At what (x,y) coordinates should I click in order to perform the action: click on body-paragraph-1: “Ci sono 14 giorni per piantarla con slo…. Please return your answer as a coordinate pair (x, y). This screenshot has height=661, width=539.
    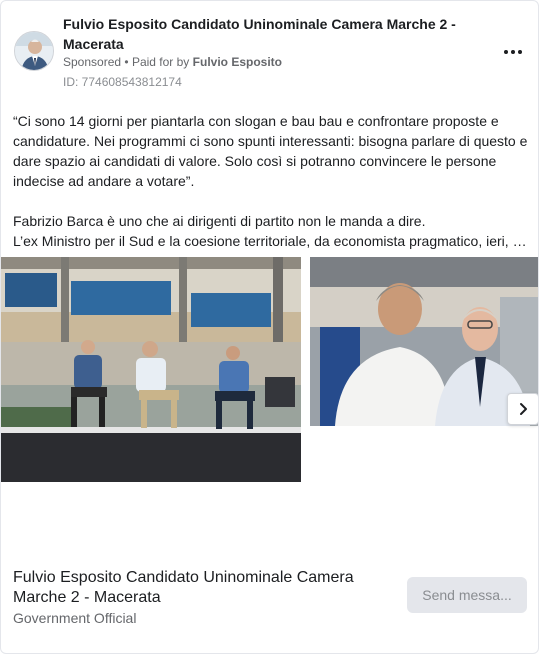
    Looking at the image, I should click on (270, 151).